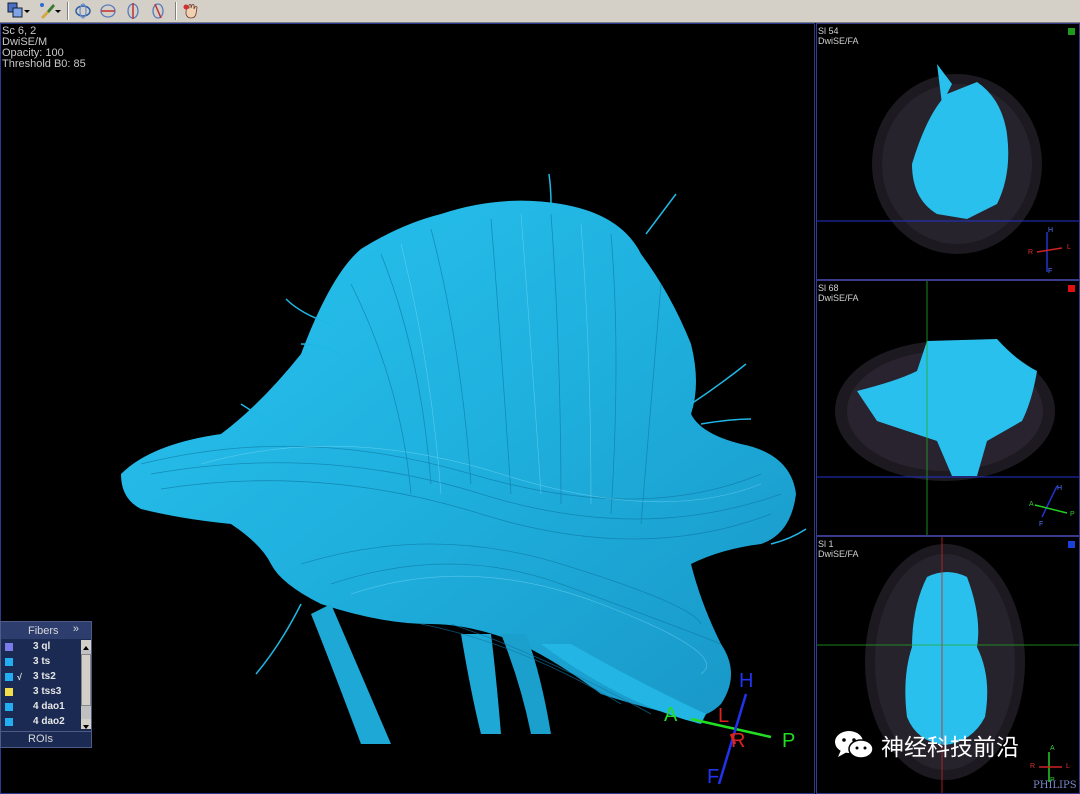 This screenshot has width=1080, height=794. I want to click on brush-icon, so click(47, 11).